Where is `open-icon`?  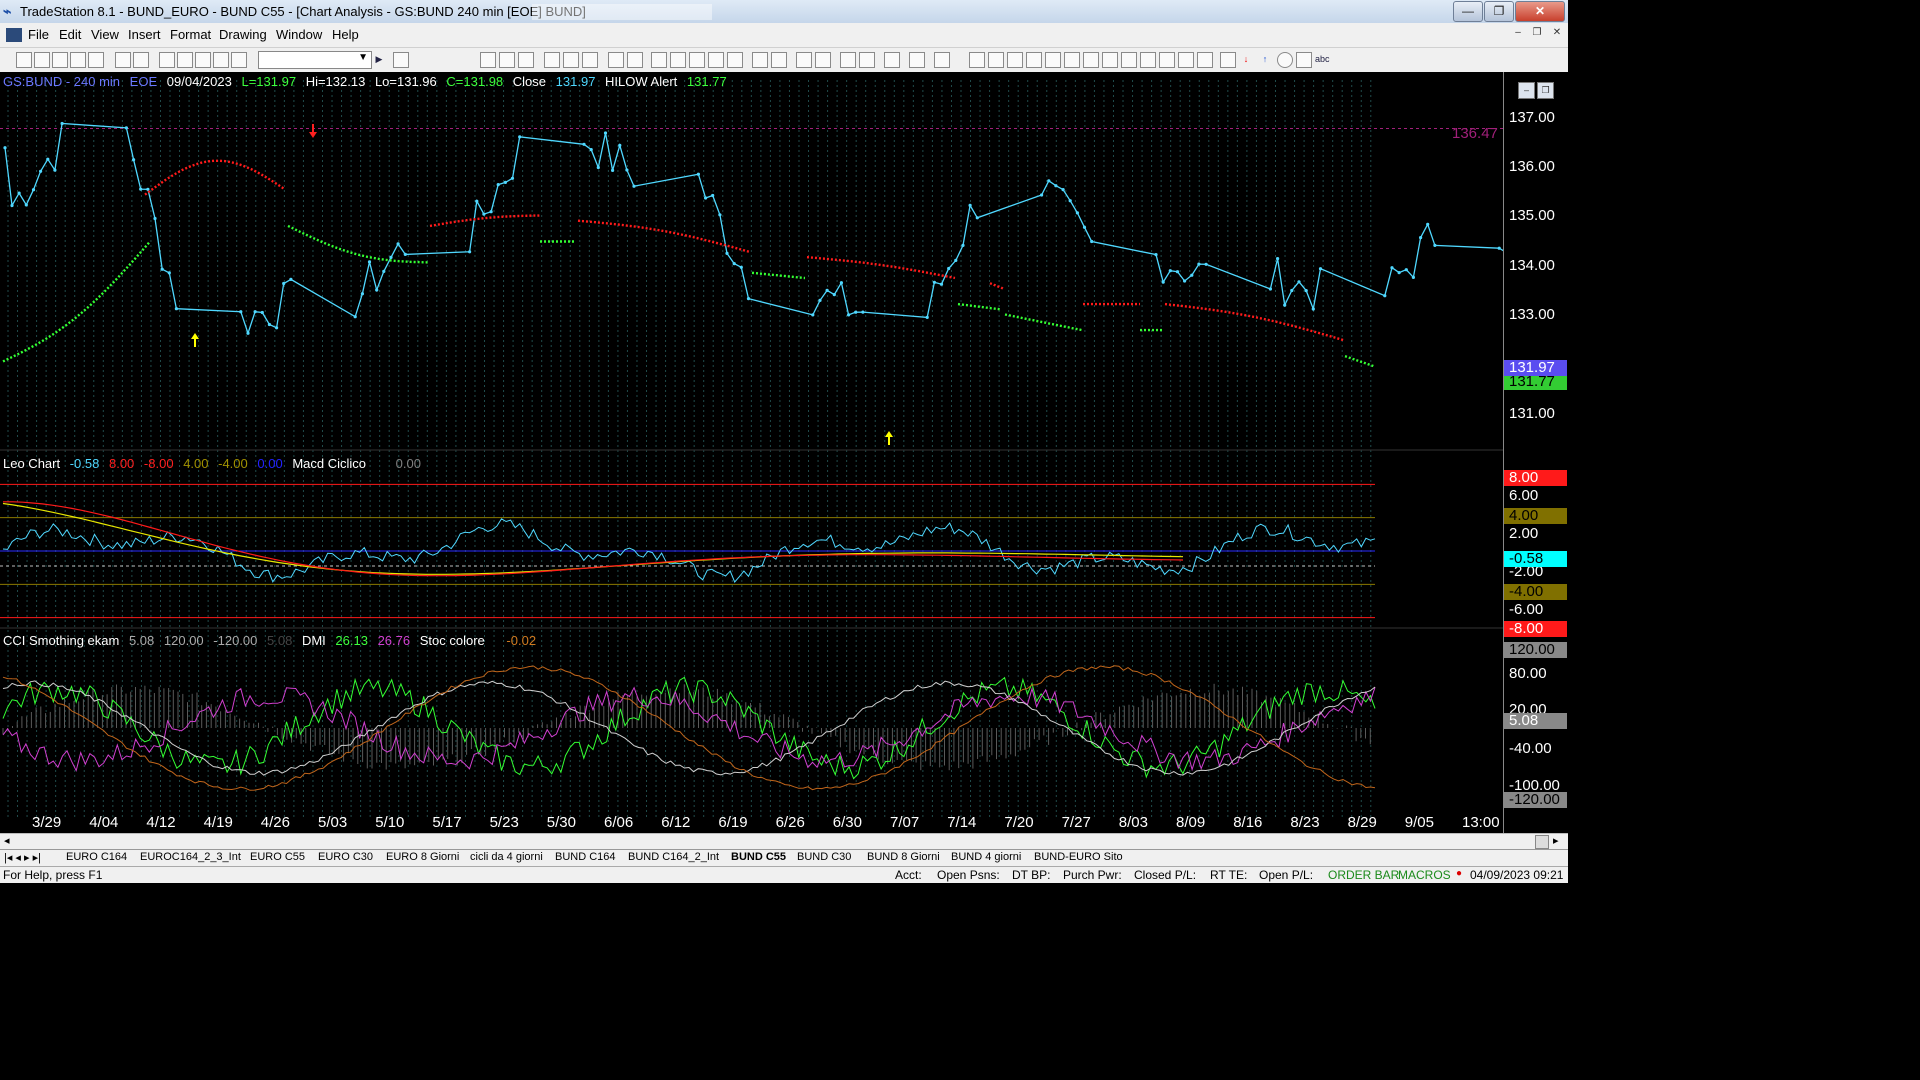 open-icon is located at coordinates (42, 60).